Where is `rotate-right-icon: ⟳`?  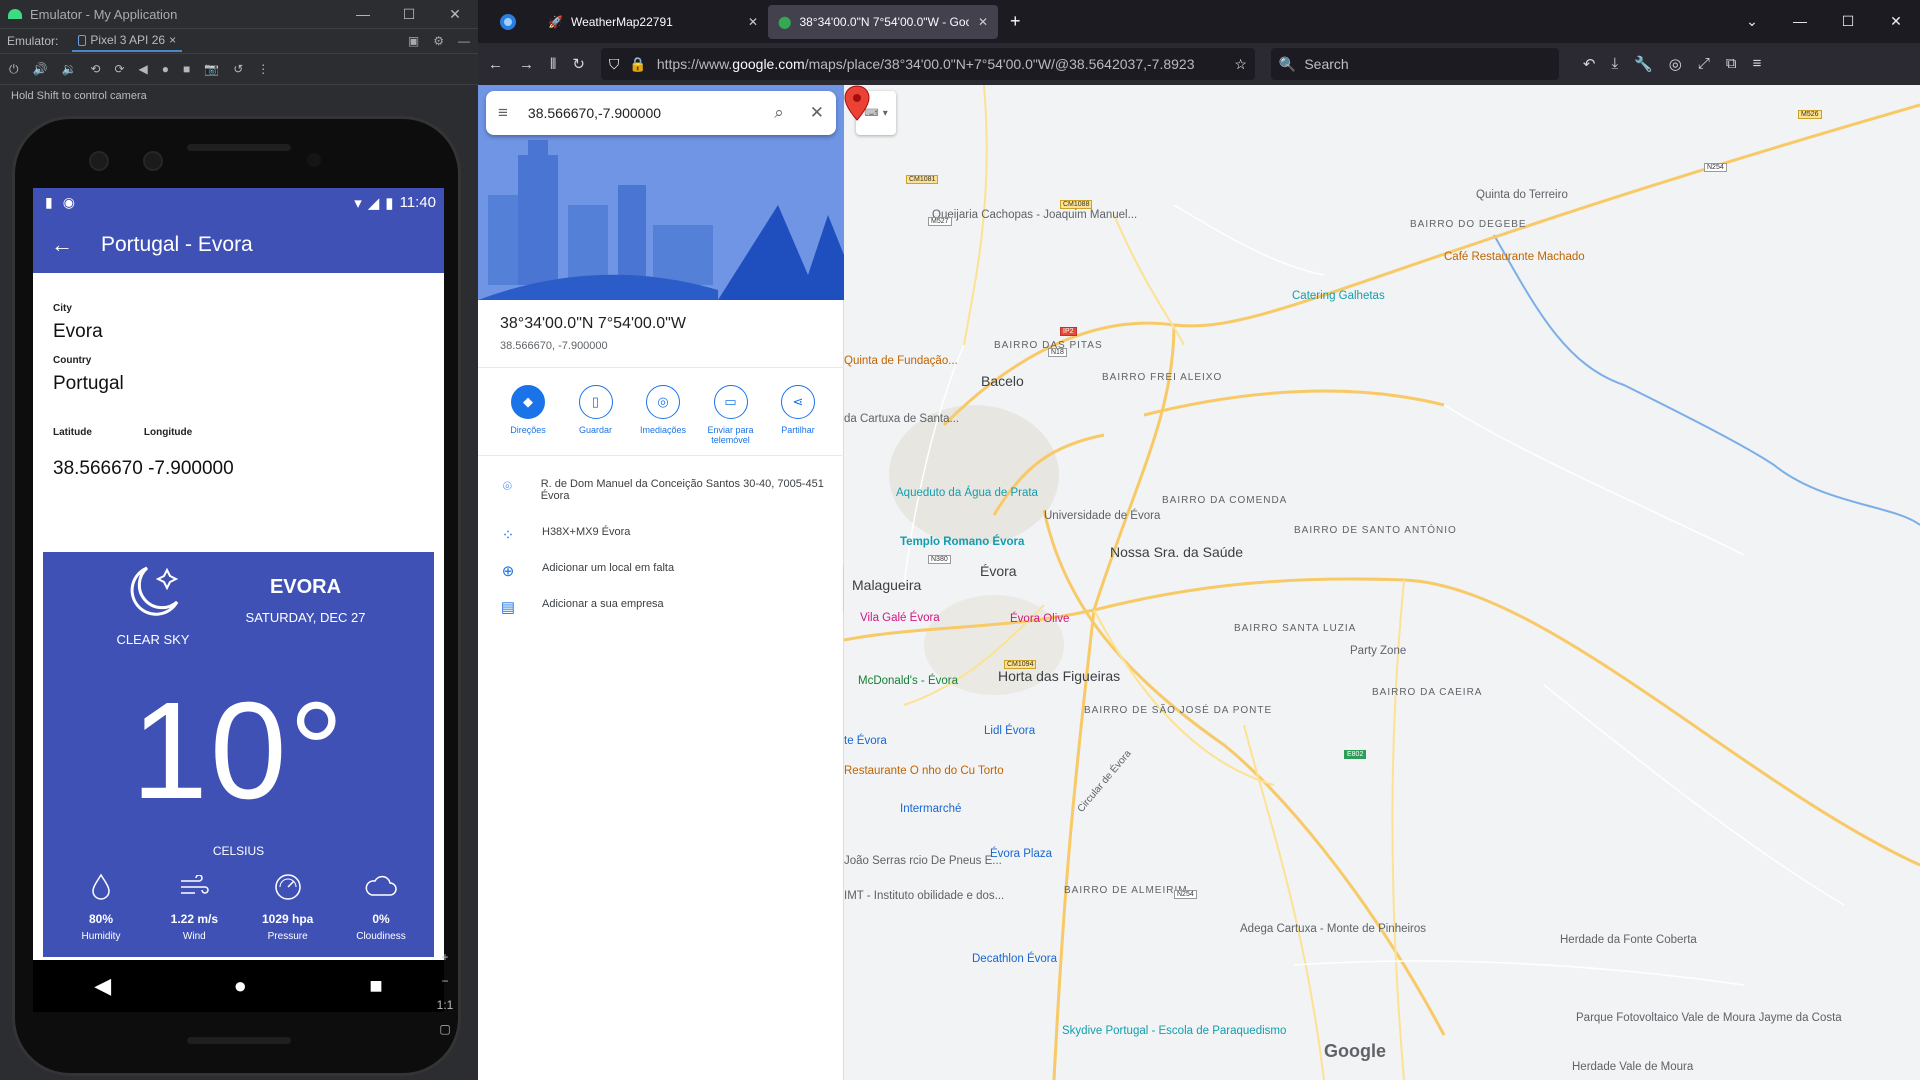
rotate-right-icon: ⟳ is located at coordinates (119, 69).